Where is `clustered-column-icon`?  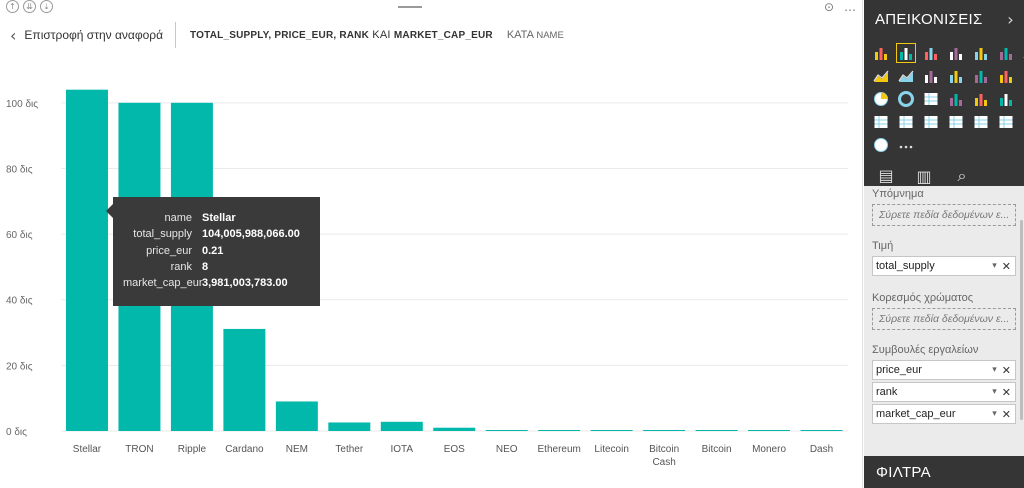
clustered-column-icon is located at coordinates (956, 53).